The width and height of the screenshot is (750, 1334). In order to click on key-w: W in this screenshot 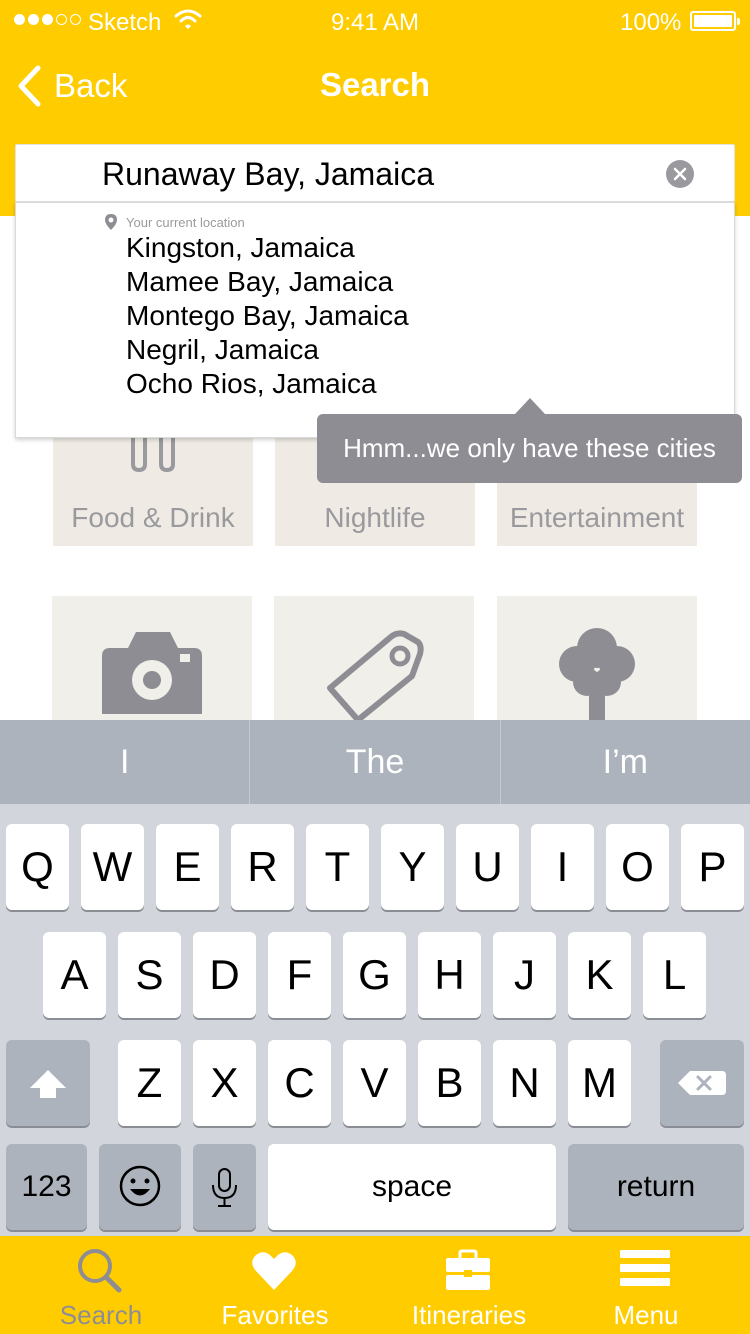, I will do `click(112, 867)`.